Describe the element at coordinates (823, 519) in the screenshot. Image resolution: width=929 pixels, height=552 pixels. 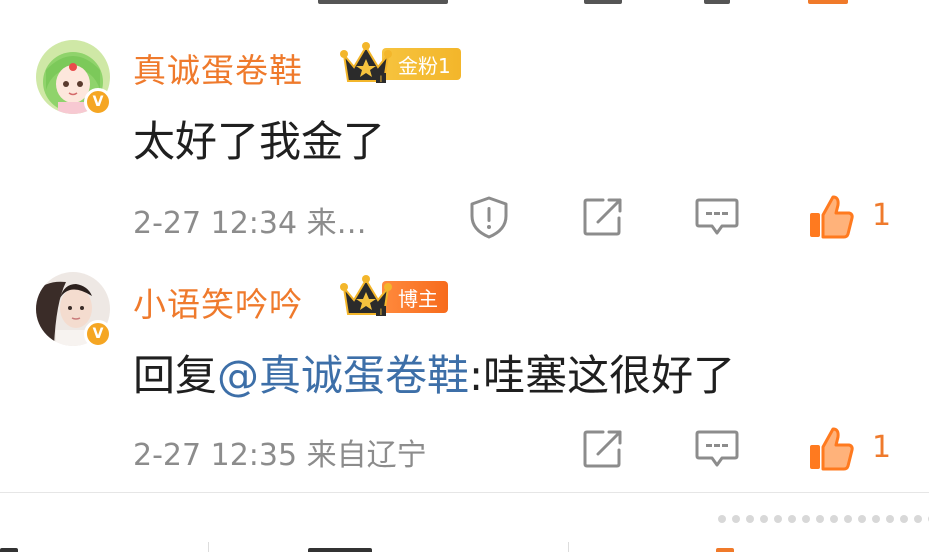
I see `page-dots` at that location.